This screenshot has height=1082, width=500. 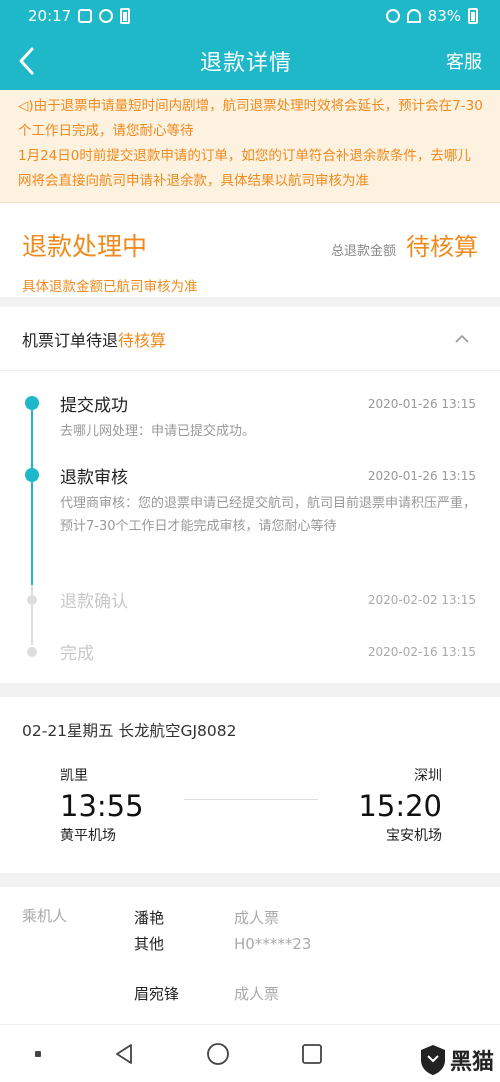 What do you see at coordinates (74, 776) in the screenshot?
I see `departure-city: 凯里` at bounding box center [74, 776].